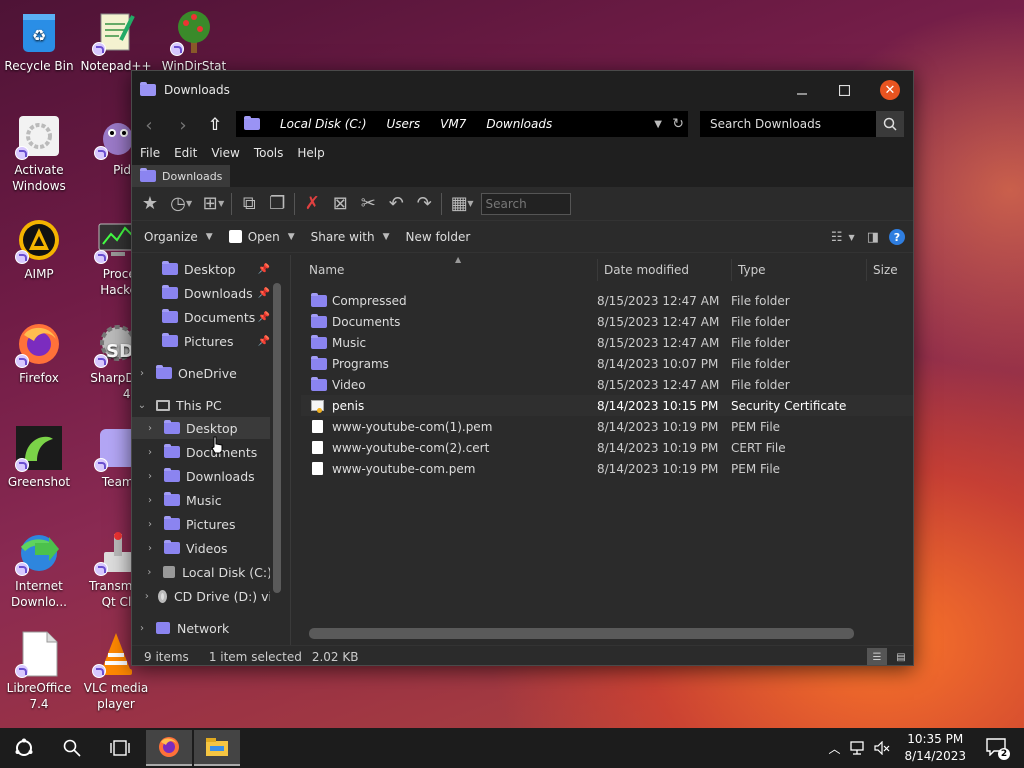 The height and width of the screenshot is (768, 1024). I want to click on redo-button: ↷, so click(424, 204).